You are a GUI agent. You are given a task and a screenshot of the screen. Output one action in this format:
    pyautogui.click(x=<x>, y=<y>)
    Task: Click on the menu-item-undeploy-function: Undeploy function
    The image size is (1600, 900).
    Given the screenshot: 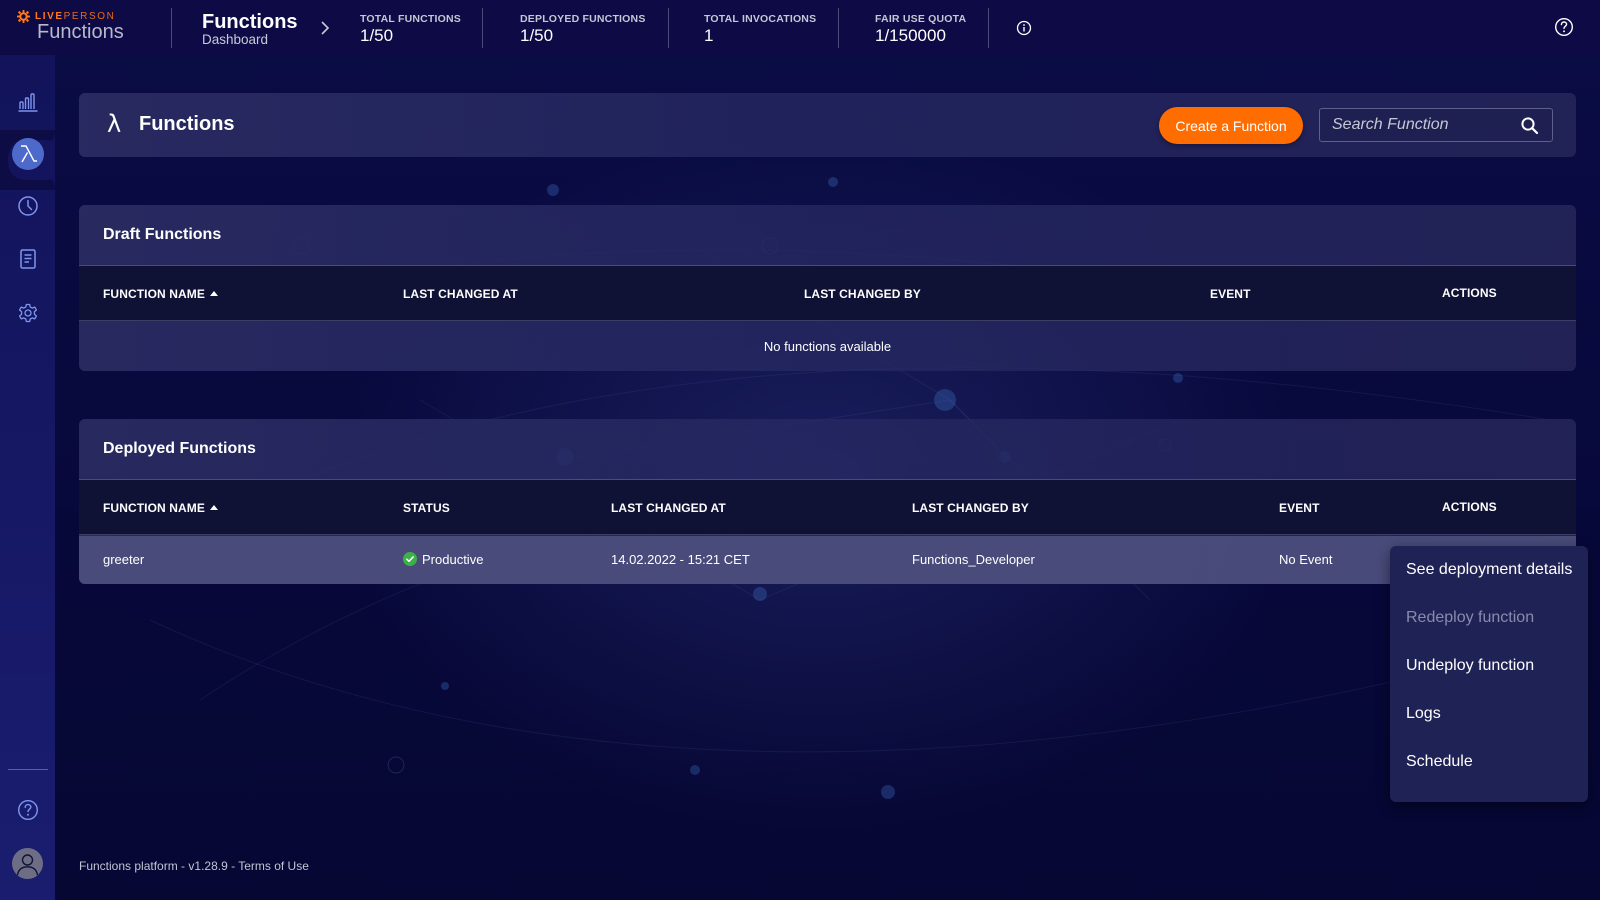 What is the action you would take?
    pyautogui.click(x=1489, y=678)
    